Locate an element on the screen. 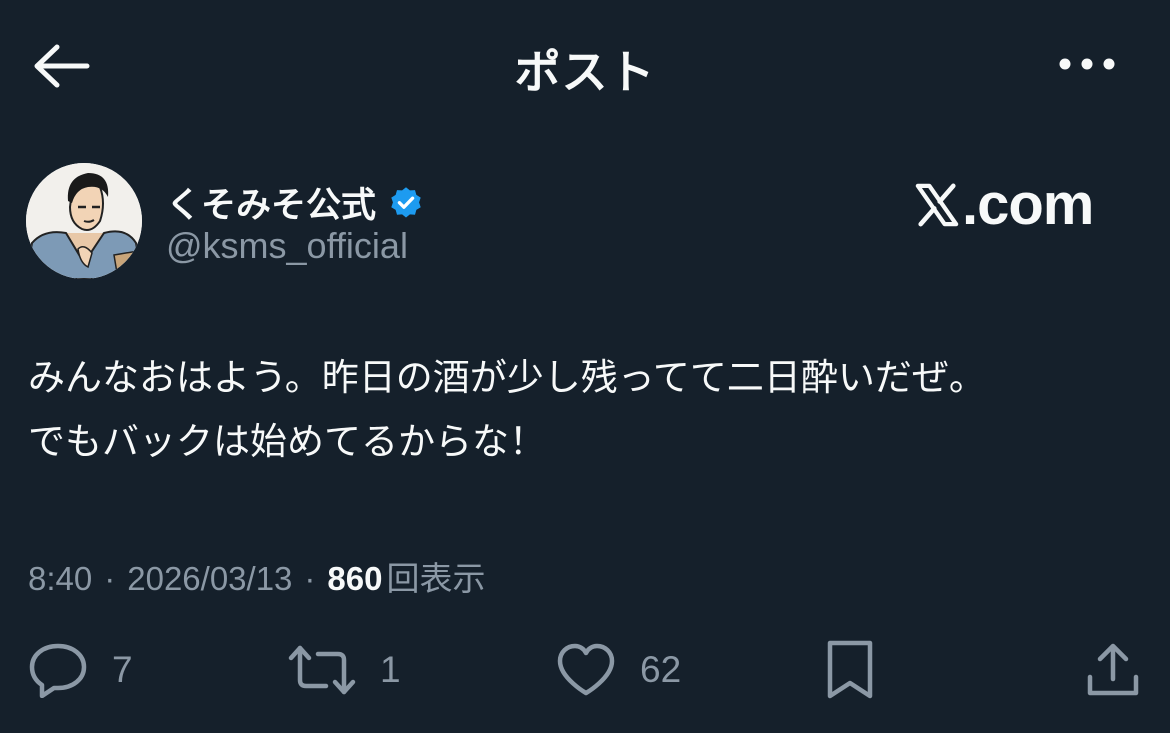  like-button: 62 is located at coordinates (618, 670).